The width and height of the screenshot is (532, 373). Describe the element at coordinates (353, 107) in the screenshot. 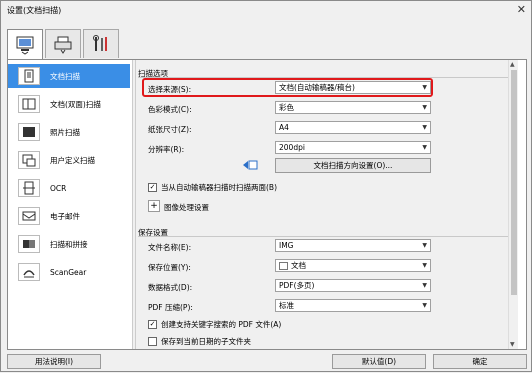

I see `color-mode-select: 彩色 ▼` at that location.